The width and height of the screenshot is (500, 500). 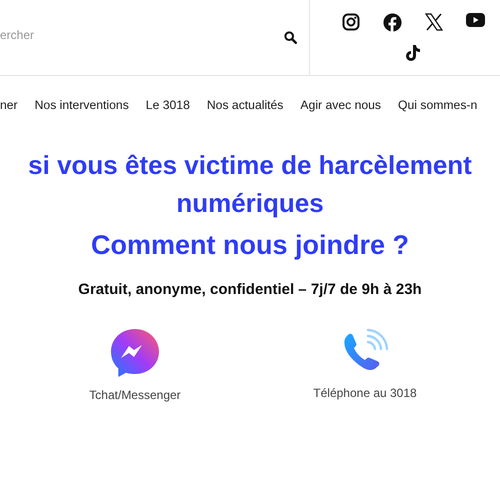 What do you see at coordinates (142, 38) in the screenshot?
I see `search-field: ercher` at bounding box center [142, 38].